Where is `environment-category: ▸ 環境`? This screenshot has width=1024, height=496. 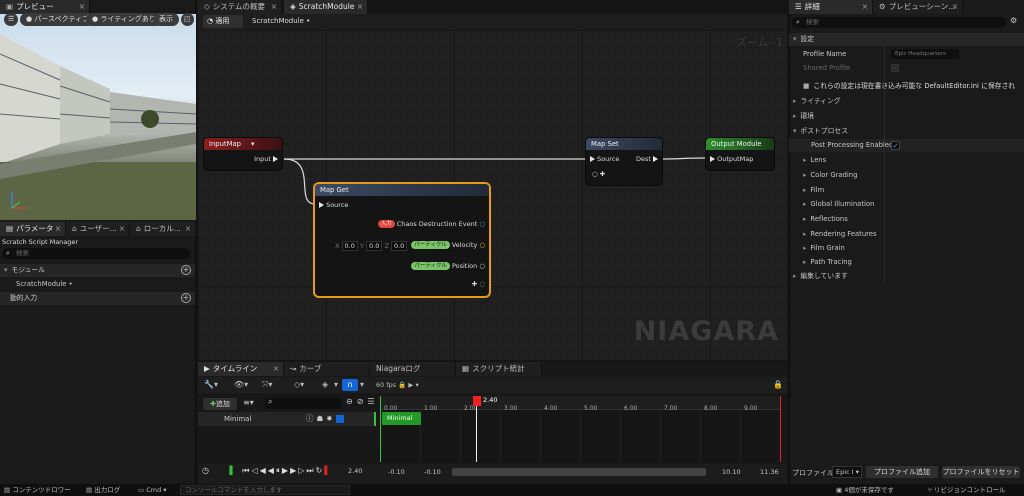 environment-category: ▸ 環境 is located at coordinates (906, 116).